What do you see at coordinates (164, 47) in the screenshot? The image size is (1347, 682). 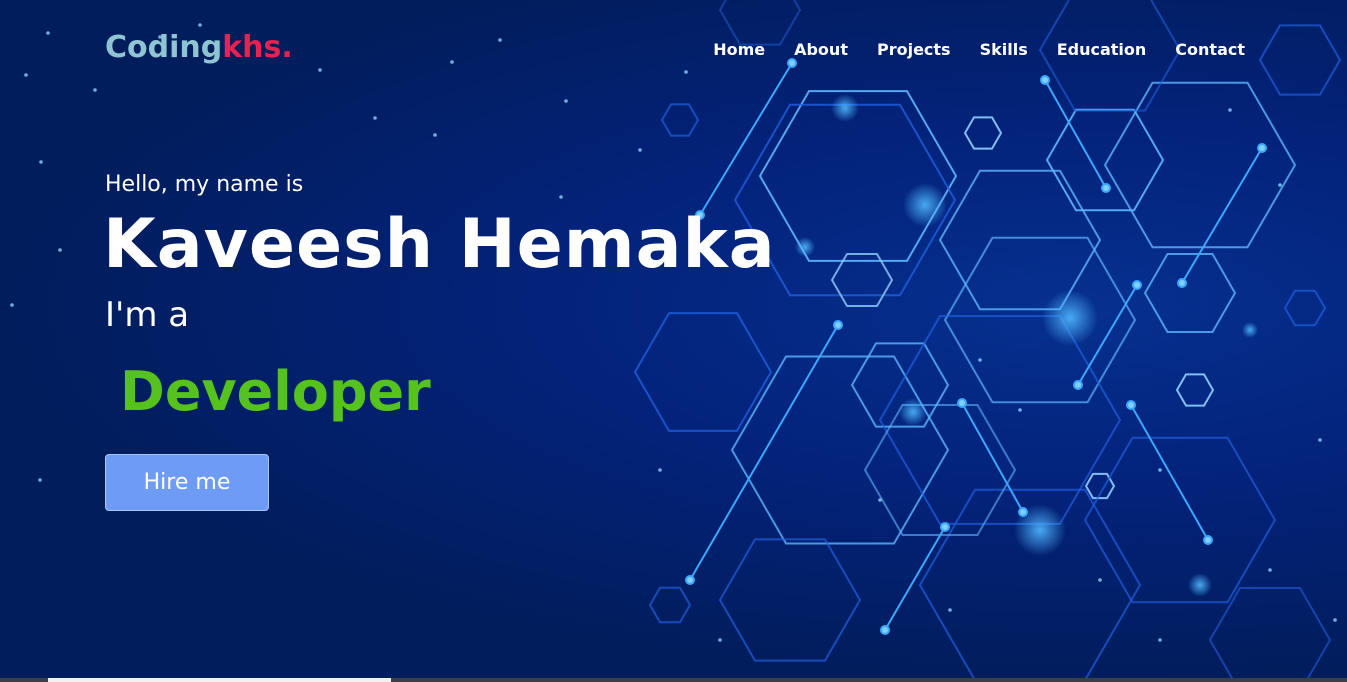 I see `logo-text-coding: Coding` at bounding box center [164, 47].